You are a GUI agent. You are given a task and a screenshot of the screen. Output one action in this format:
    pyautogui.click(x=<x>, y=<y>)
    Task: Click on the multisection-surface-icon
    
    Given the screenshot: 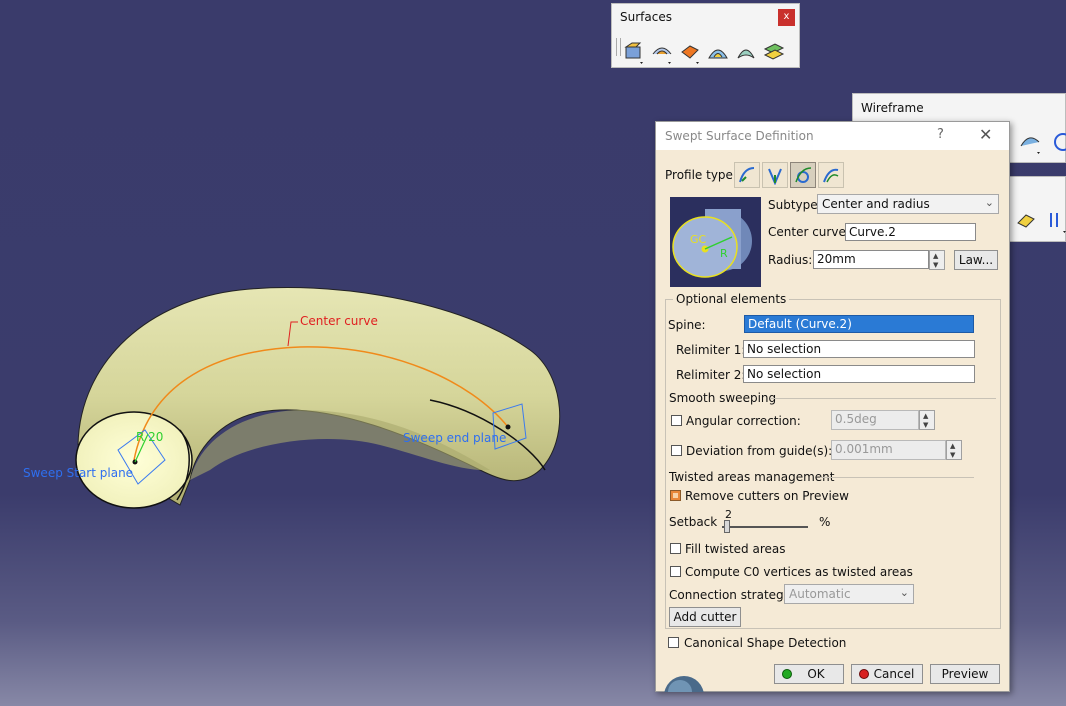 What is the action you would take?
    pyautogui.click(x=774, y=52)
    